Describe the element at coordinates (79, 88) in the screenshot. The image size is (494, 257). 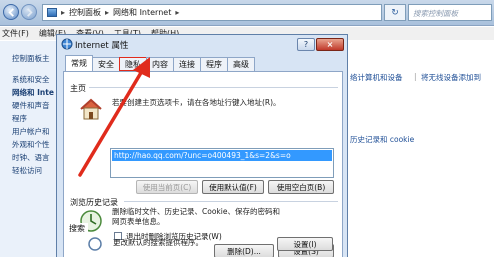
I see `homepage-group-label: 主页` at that location.